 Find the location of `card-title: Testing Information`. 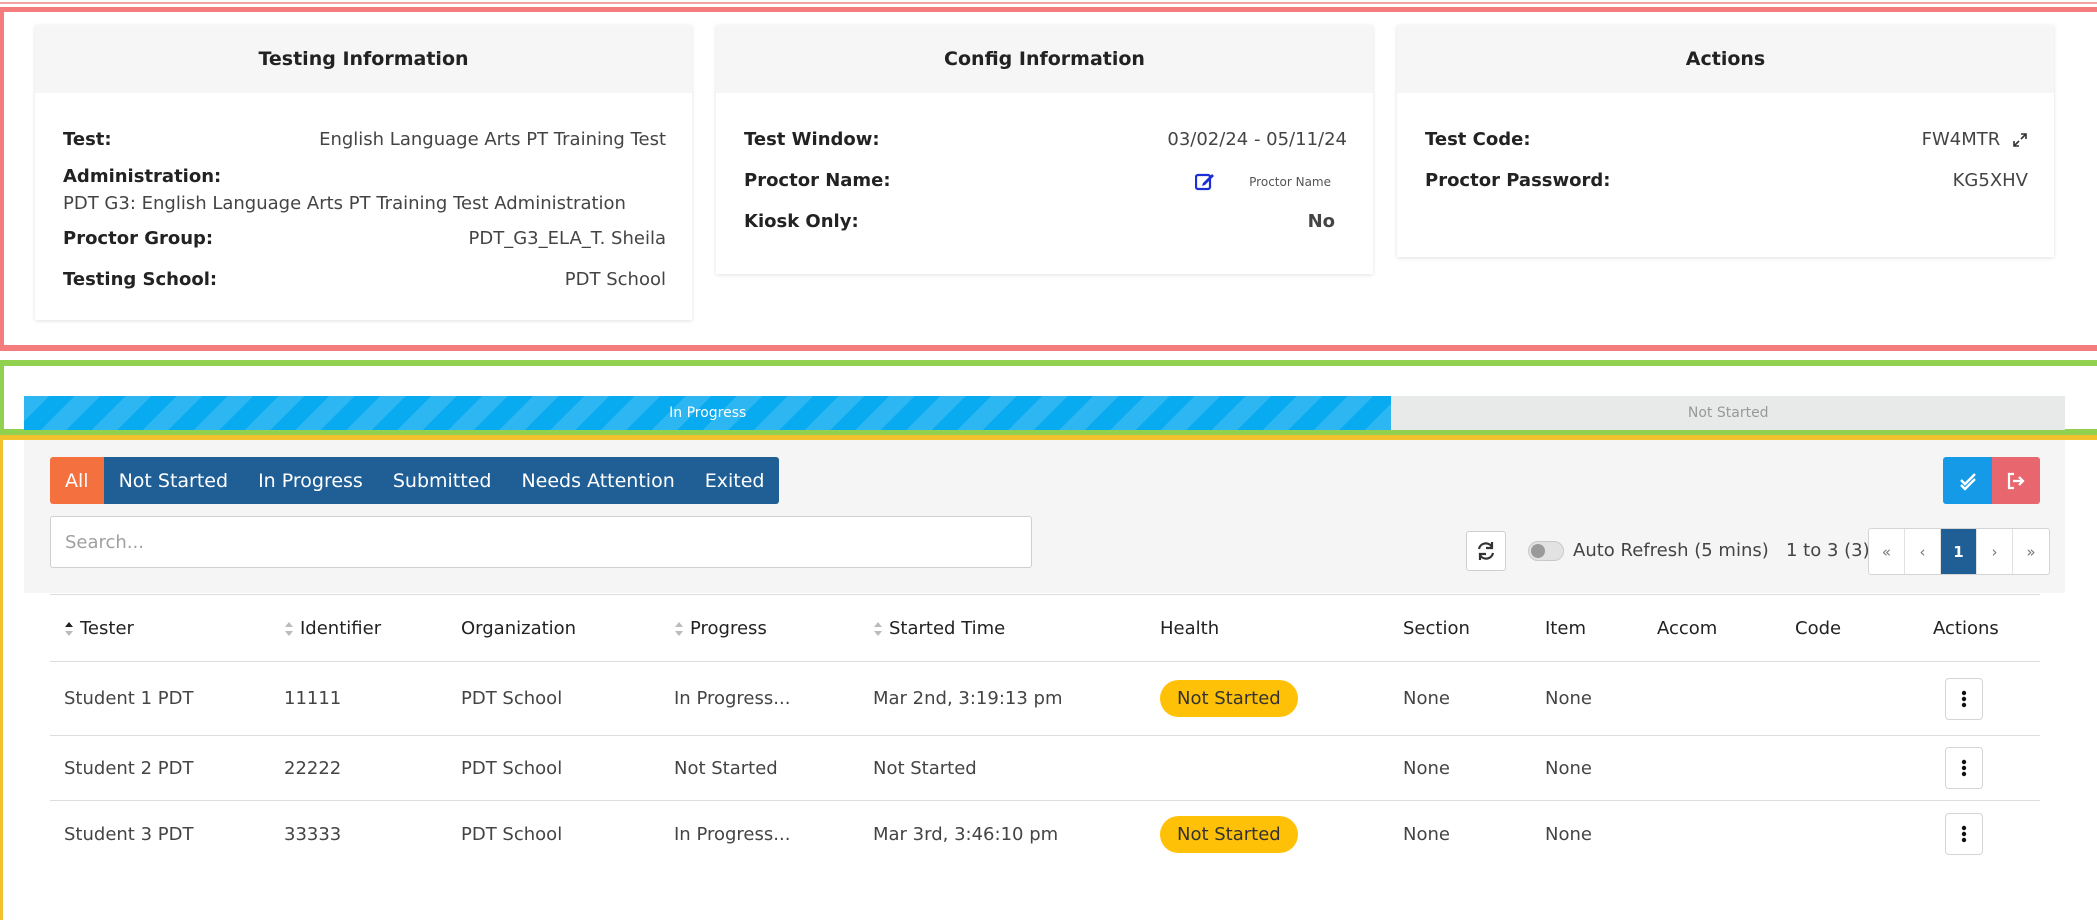

card-title: Testing Information is located at coordinates (363, 59).